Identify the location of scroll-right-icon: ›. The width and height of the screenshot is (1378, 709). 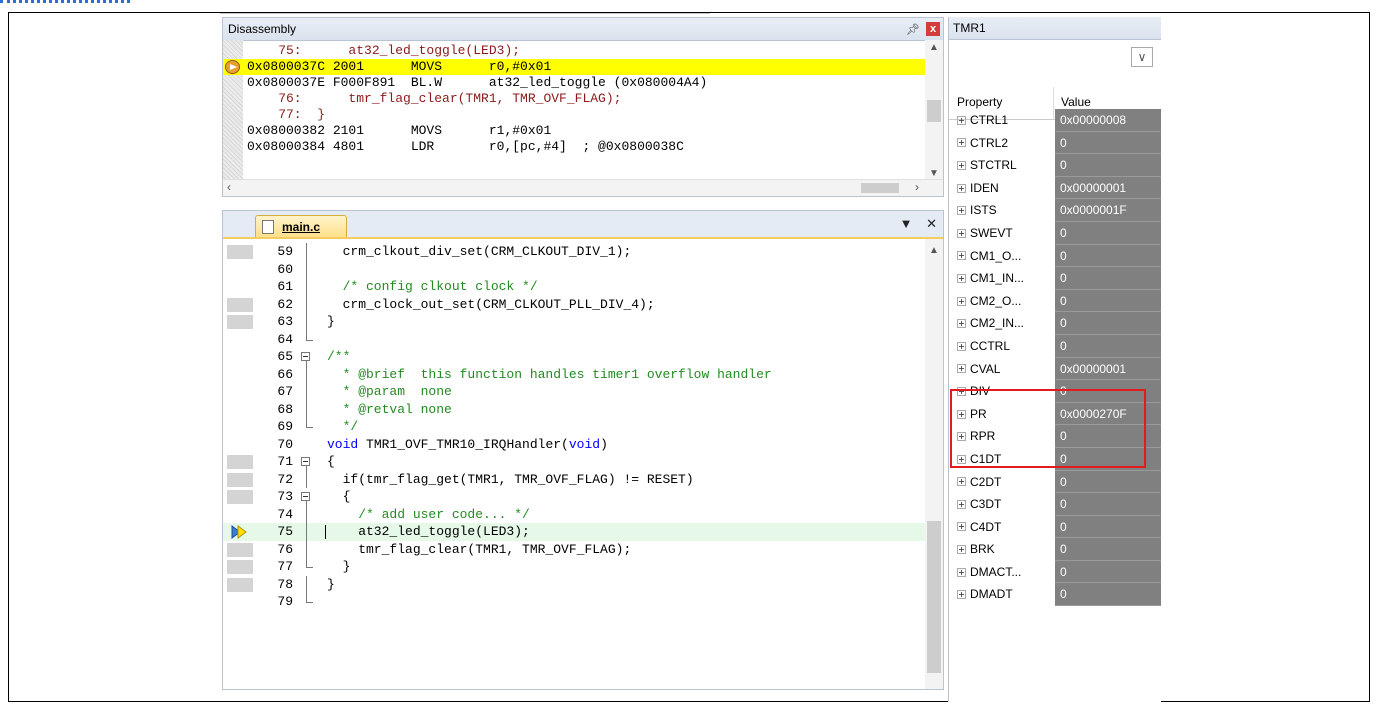
(917, 187).